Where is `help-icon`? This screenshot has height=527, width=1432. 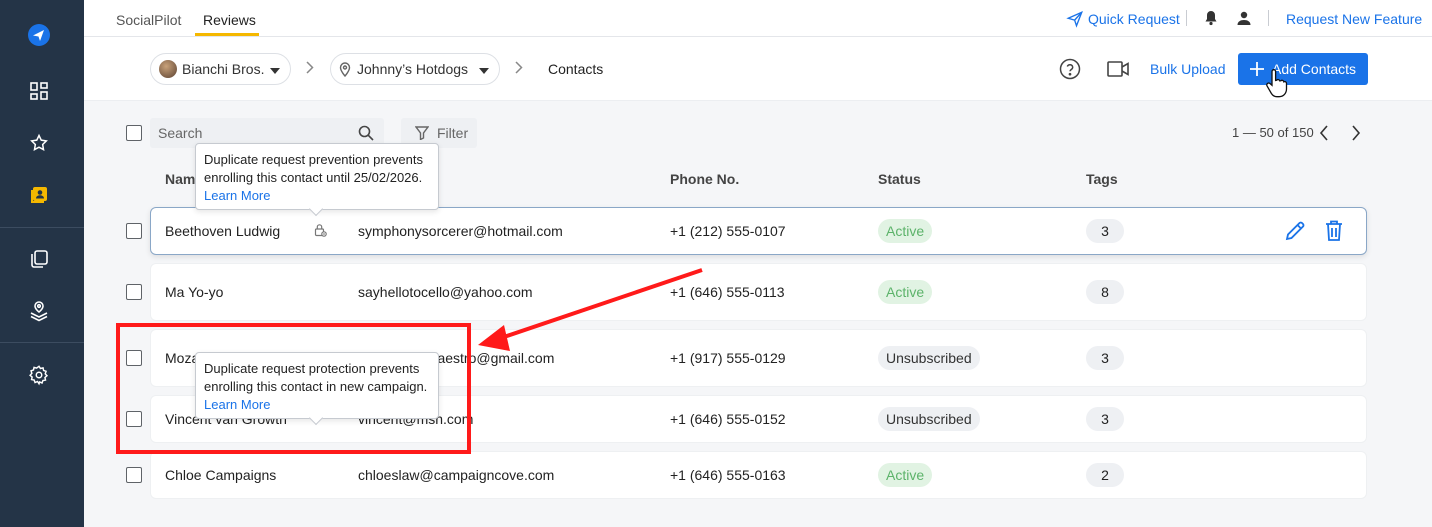
help-icon is located at coordinates (1070, 70).